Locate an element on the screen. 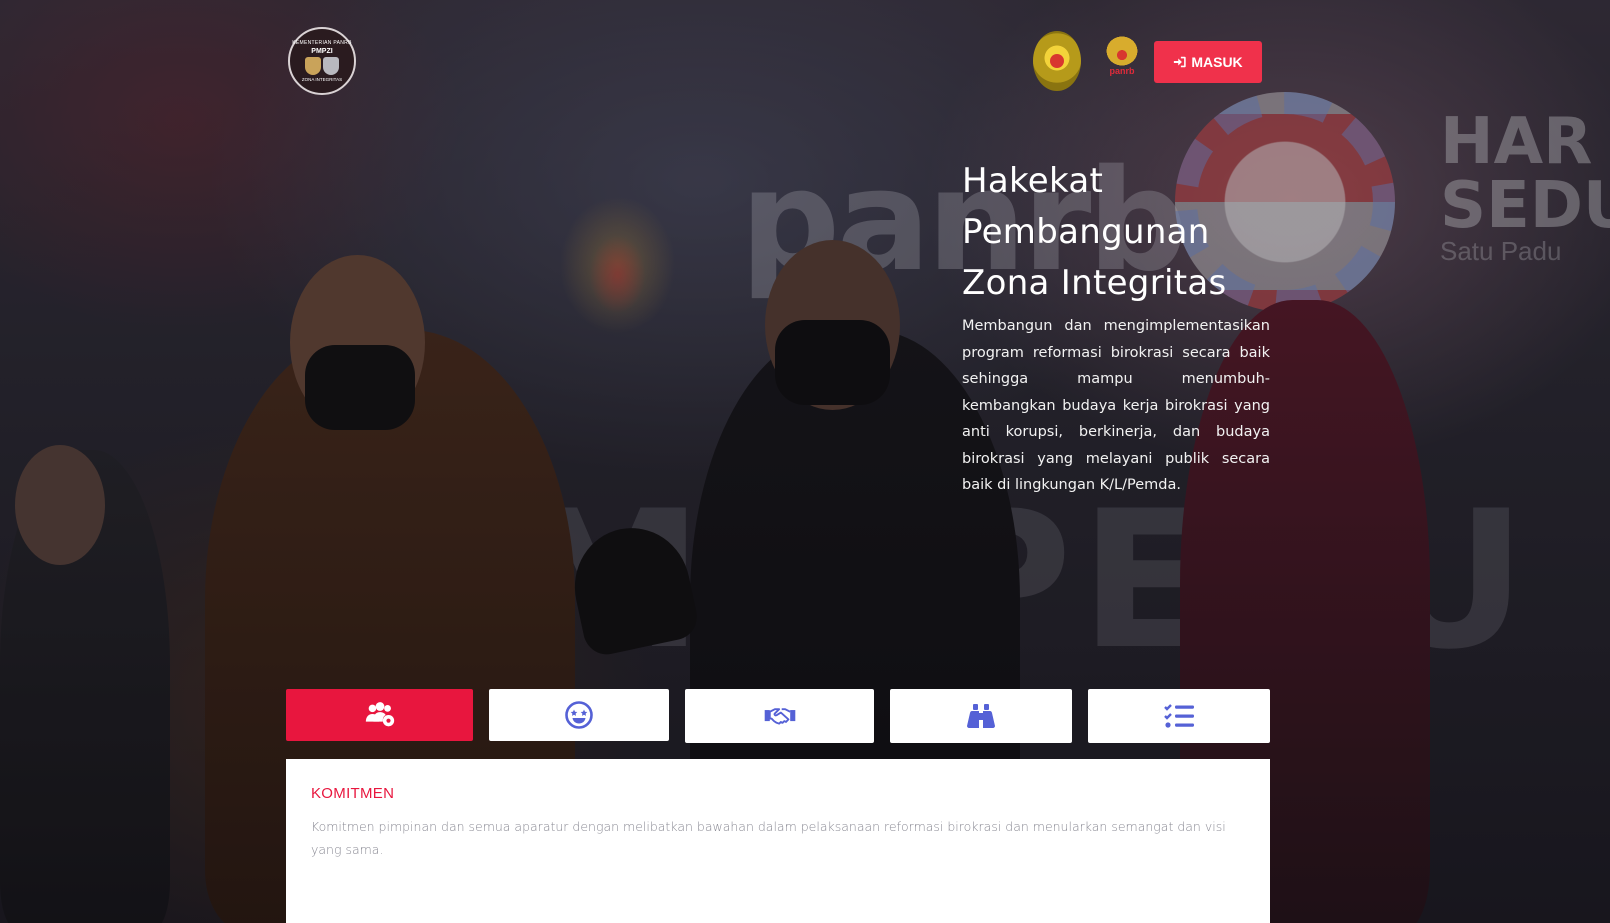 This screenshot has width=1610, height=923. tab-cooperation is located at coordinates (779, 716).